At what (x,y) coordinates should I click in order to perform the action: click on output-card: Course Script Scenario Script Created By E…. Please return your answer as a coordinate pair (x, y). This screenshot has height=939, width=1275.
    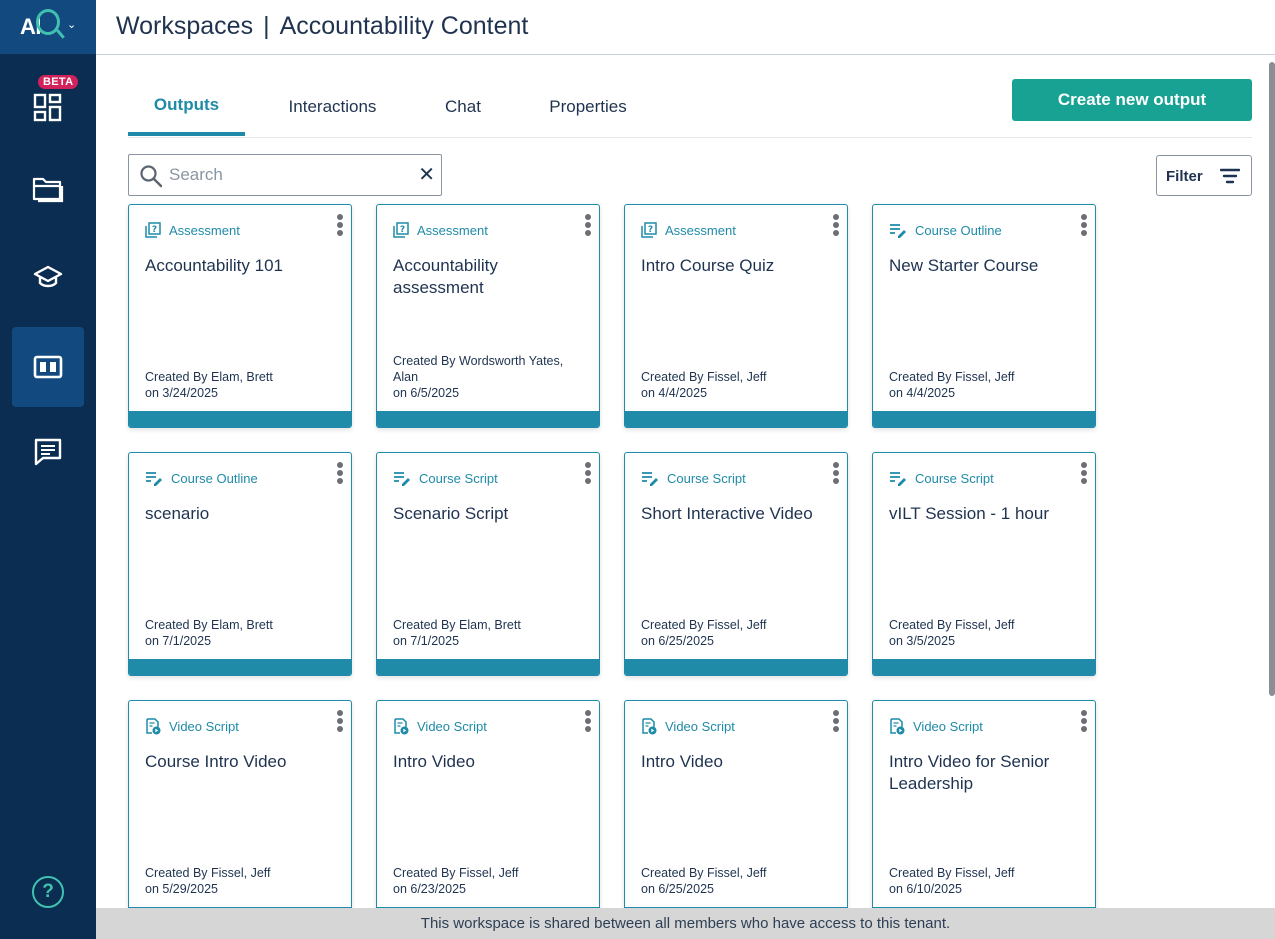
    Looking at the image, I should click on (488, 564).